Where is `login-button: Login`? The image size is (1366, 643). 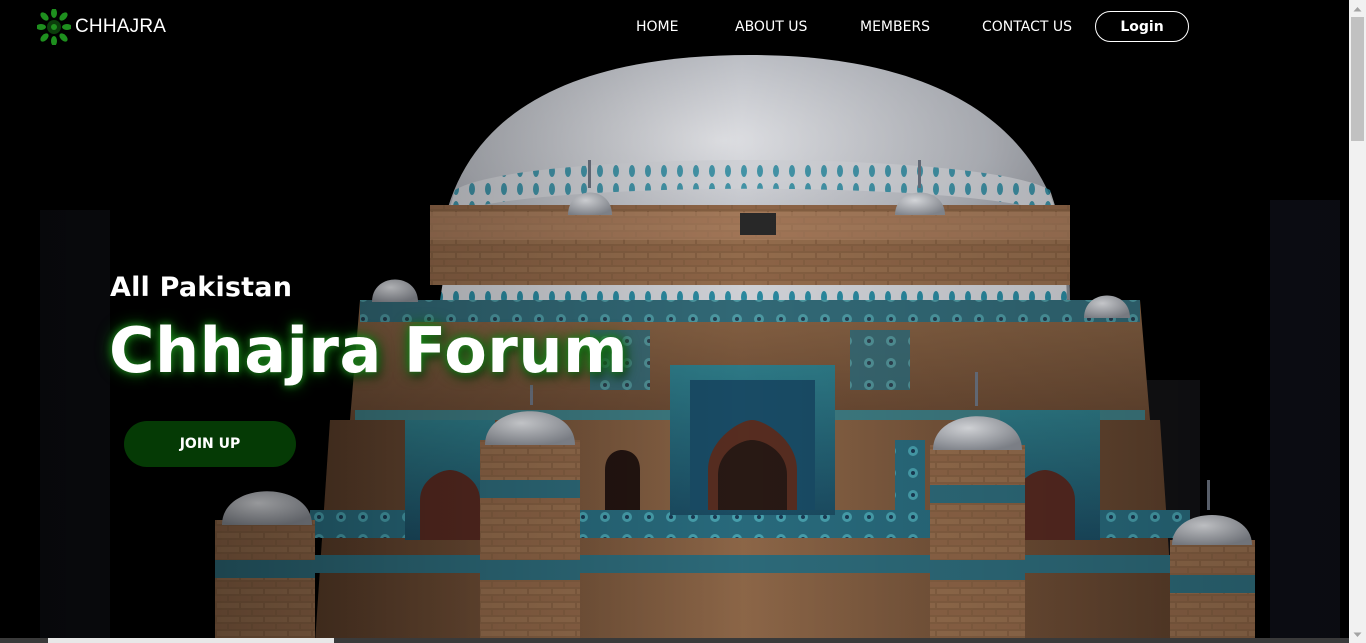
login-button: Login is located at coordinates (1142, 26).